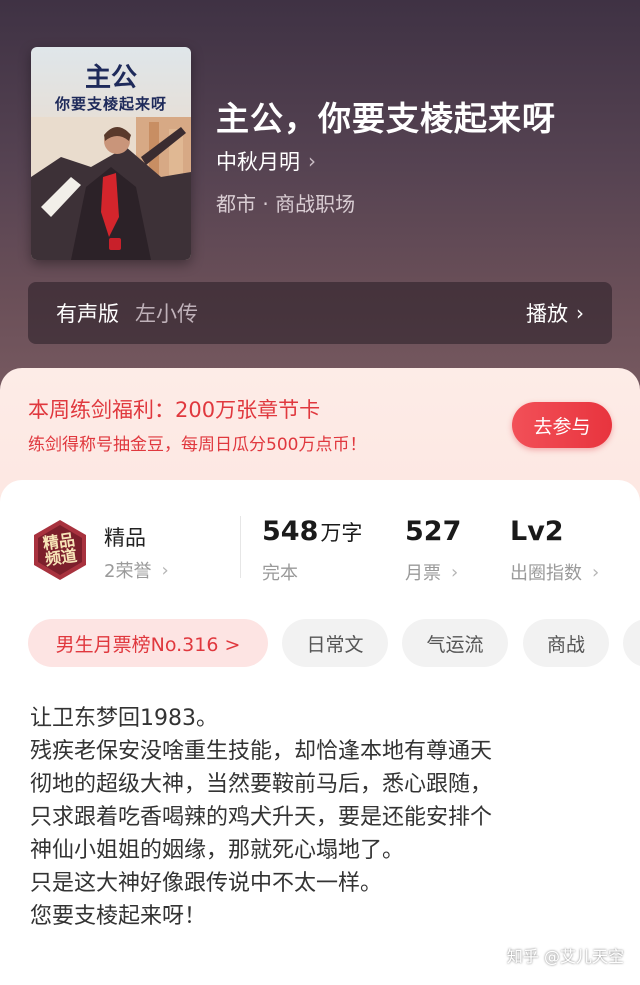 This screenshot has height=985, width=640. I want to click on play-label: 播放, so click(547, 314).